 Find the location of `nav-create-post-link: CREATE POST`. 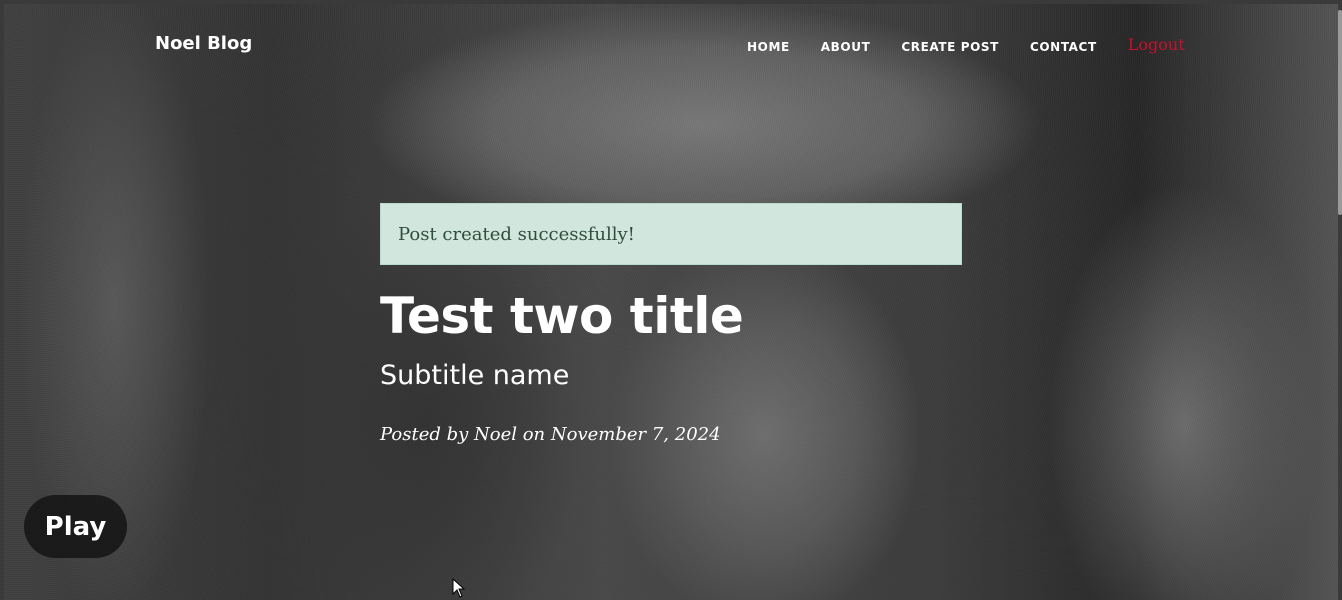

nav-create-post-link: CREATE POST is located at coordinates (950, 47).